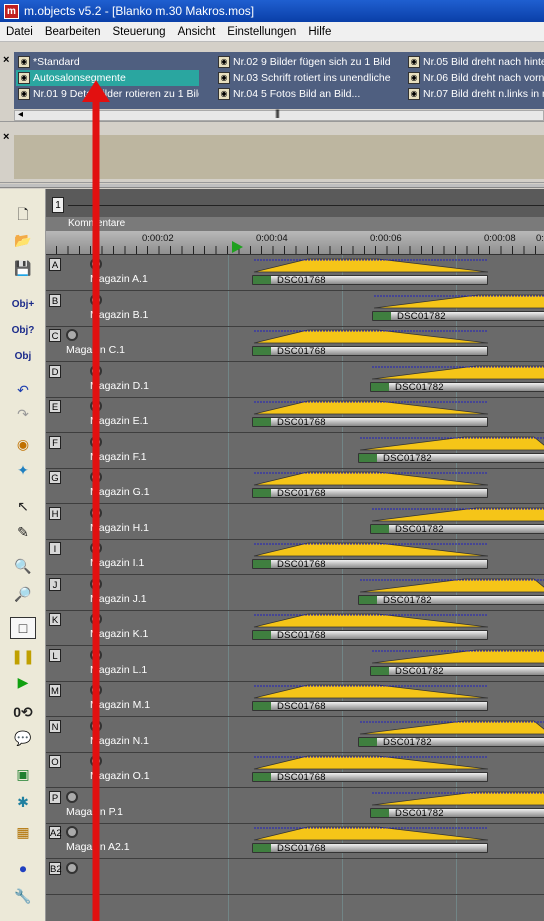  I want to click on redo-icon: ↷, so click(23, 414).